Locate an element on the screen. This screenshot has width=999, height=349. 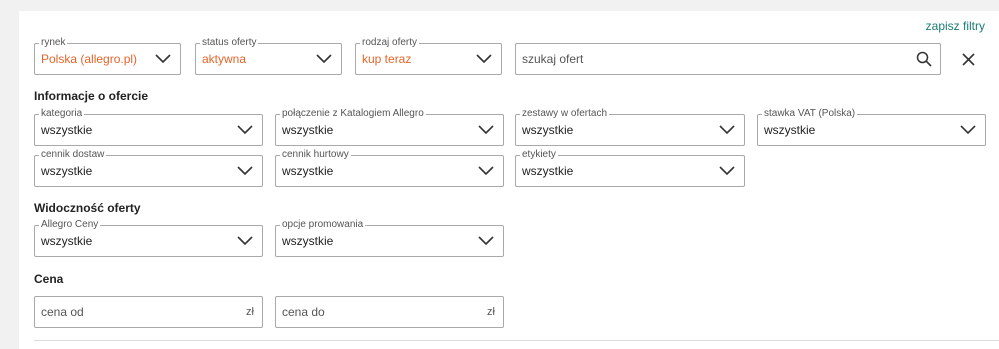
price-from-input: cena od zł is located at coordinates (148, 312).